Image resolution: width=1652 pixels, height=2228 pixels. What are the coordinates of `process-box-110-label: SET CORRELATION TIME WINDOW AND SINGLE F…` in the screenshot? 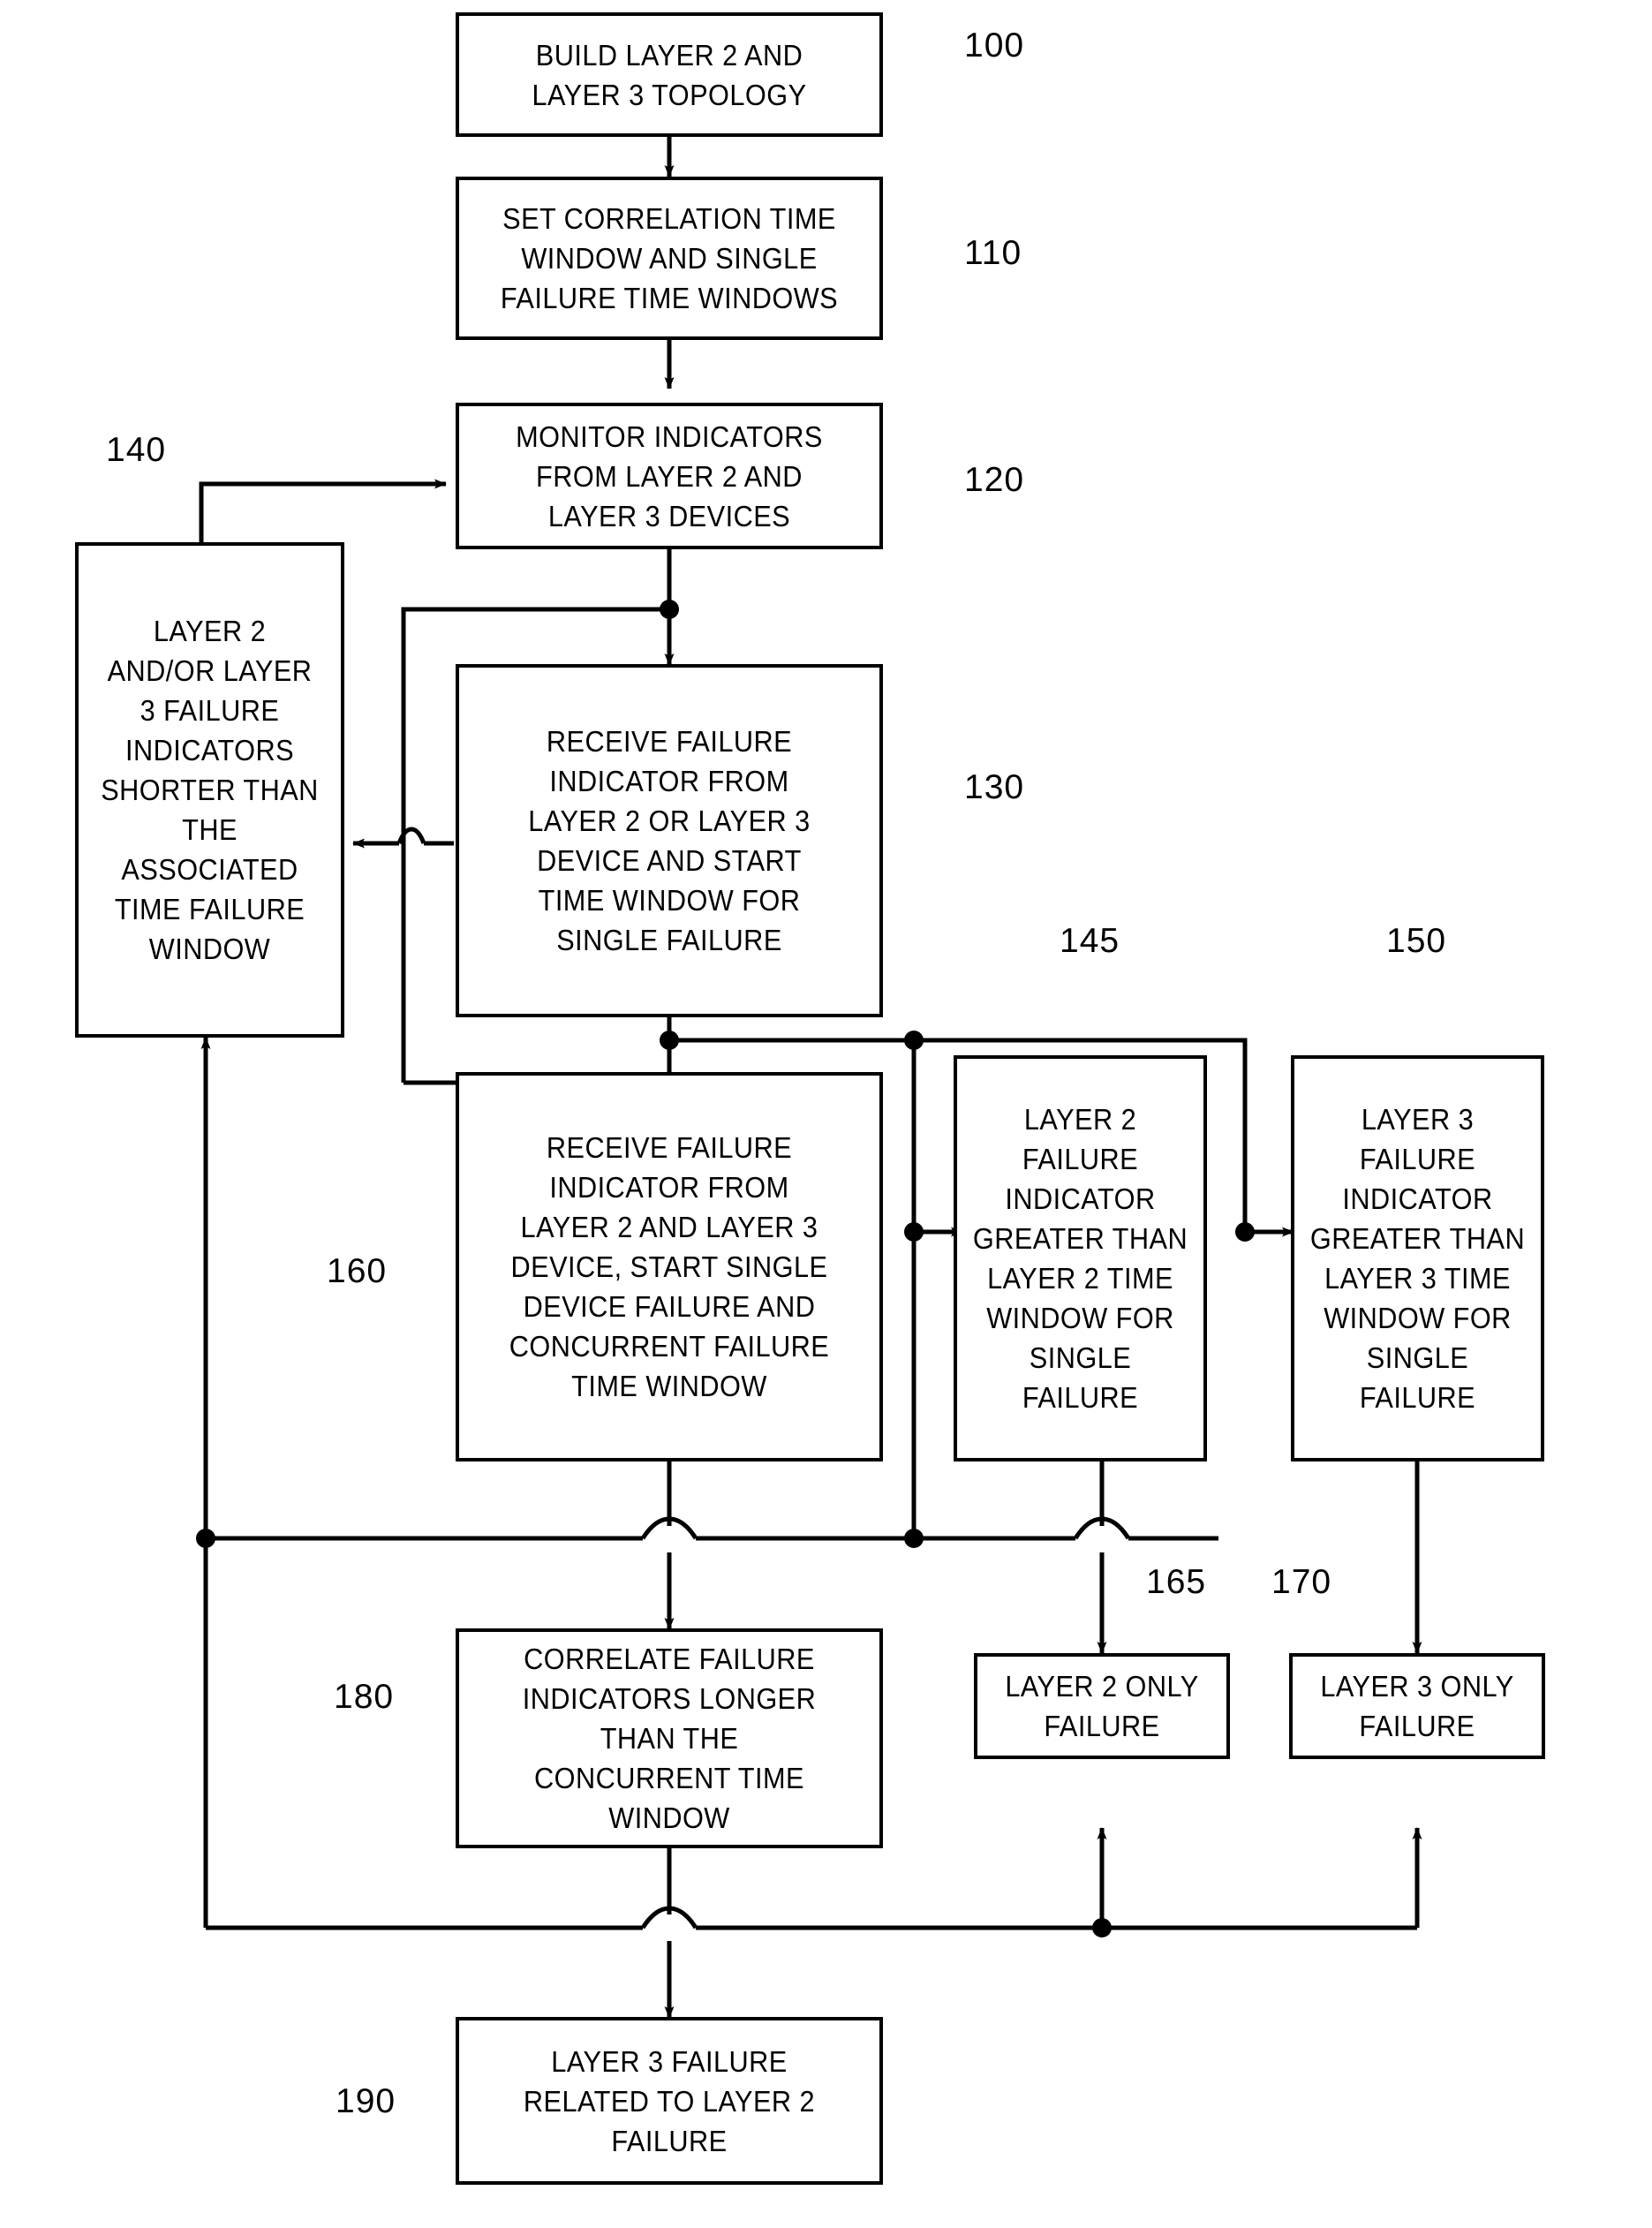 It's located at (670, 258).